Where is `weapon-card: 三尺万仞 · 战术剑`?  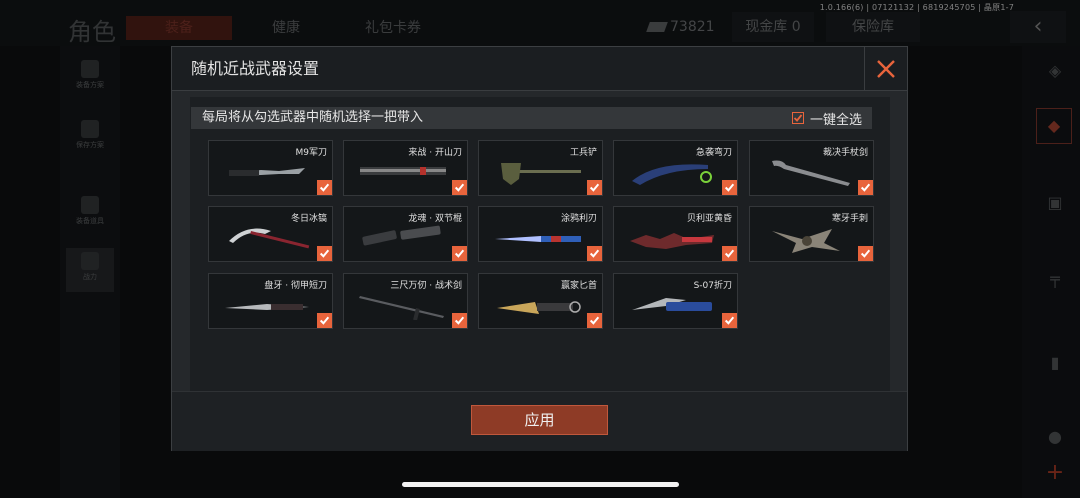
weapon-card: 三尺万仞 · 战术剑 is located at coordinates (405, 301).